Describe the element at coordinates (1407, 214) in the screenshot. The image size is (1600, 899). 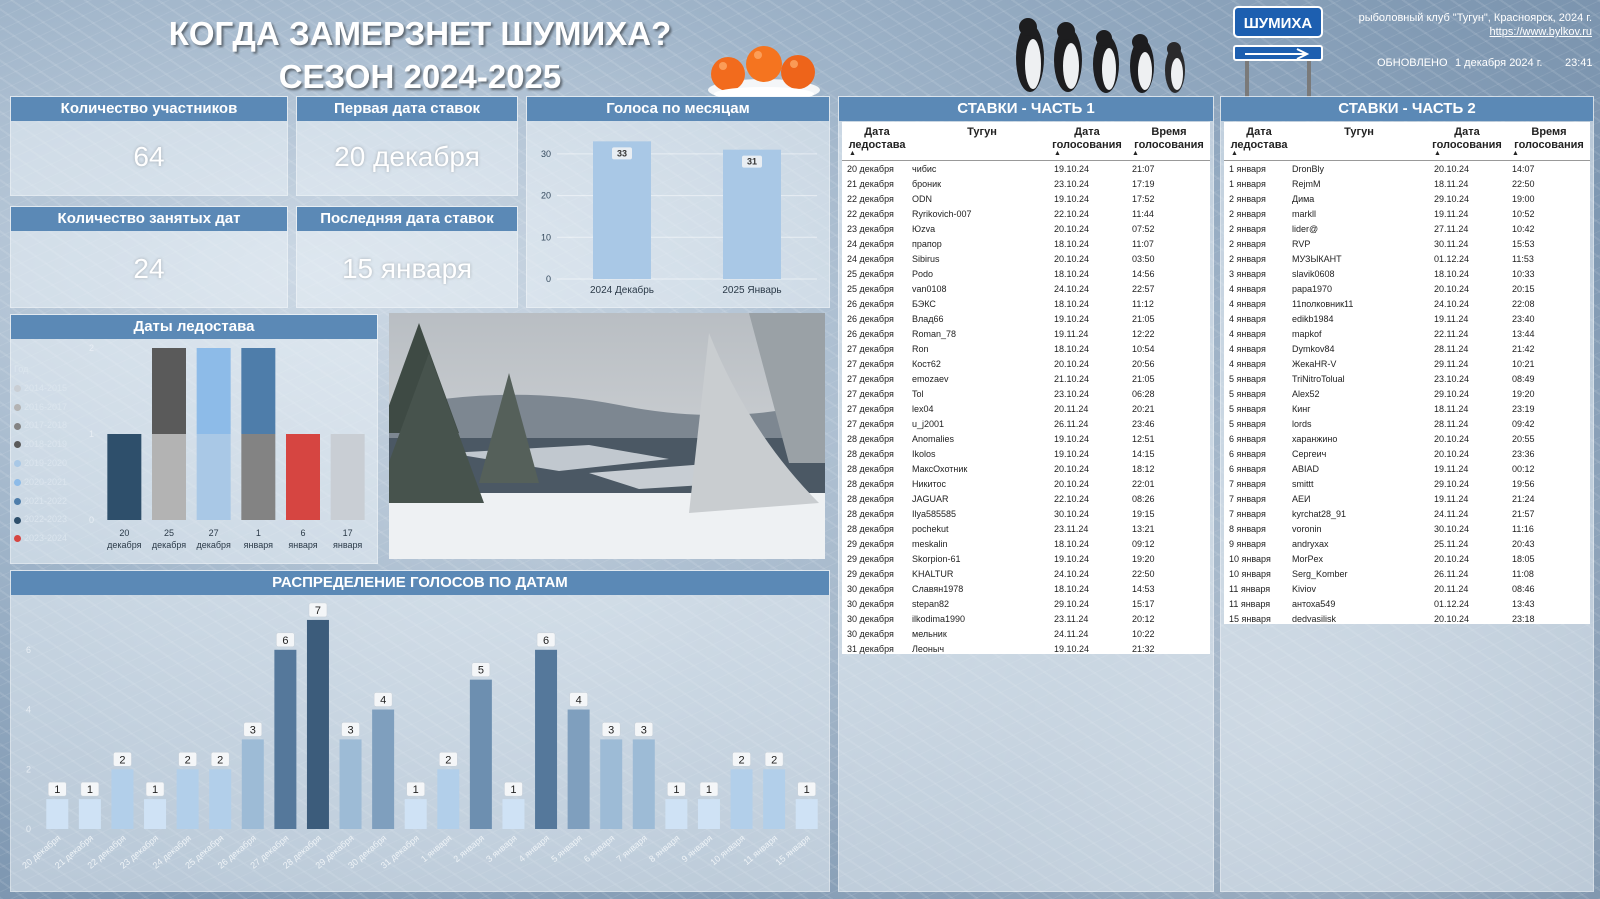
I see `table-row: 2 января markll 19.11.24 10:52` at that location.